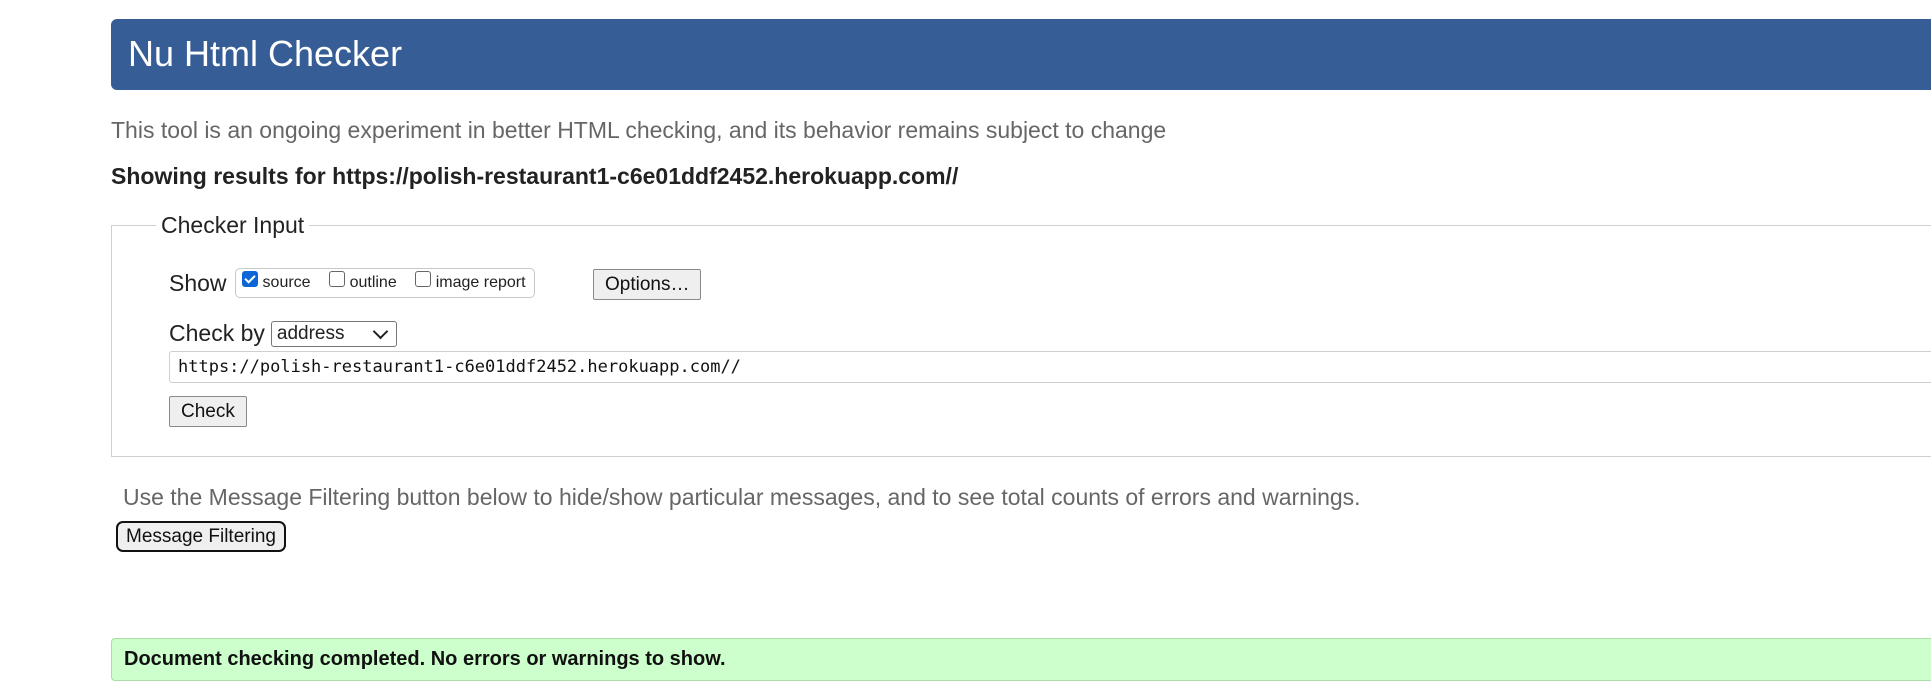 The width and height of the screenshot is (1931, 683). I want to click on page-header: Nu Html Checker, so click(1021, 54).